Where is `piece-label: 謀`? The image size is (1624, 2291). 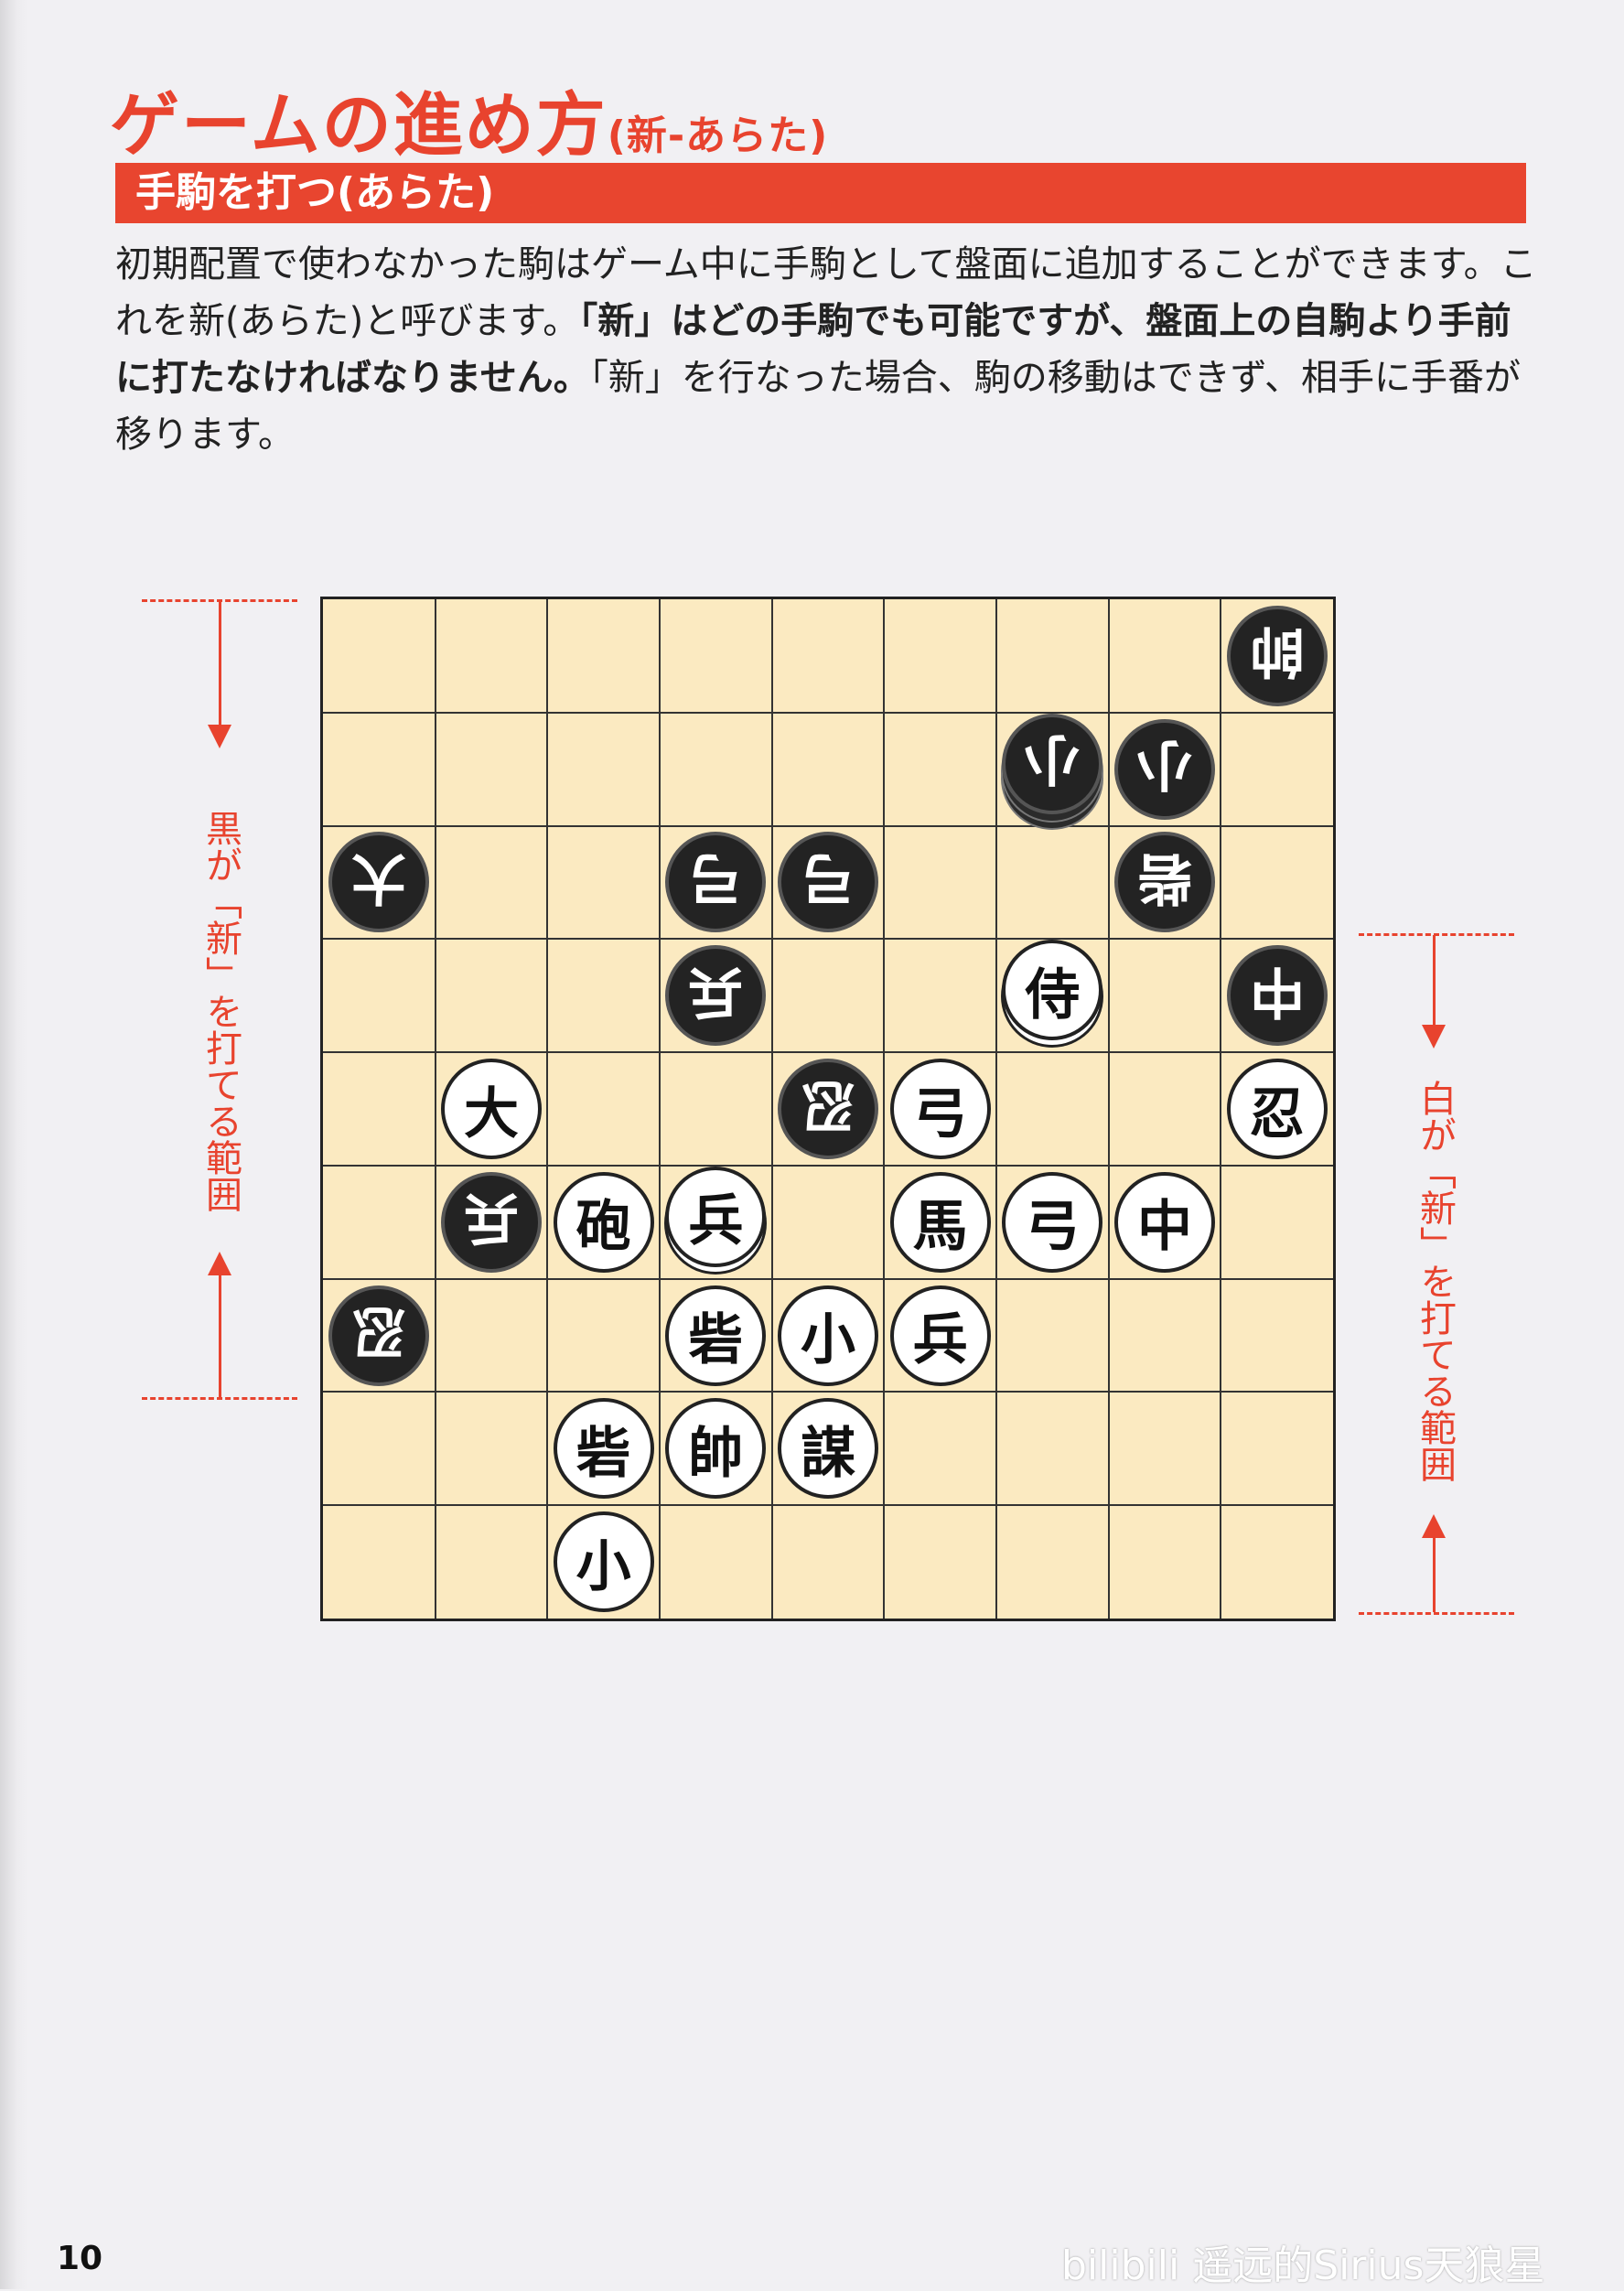
piece-label: 謀 is located at coordinates (828, 1454).